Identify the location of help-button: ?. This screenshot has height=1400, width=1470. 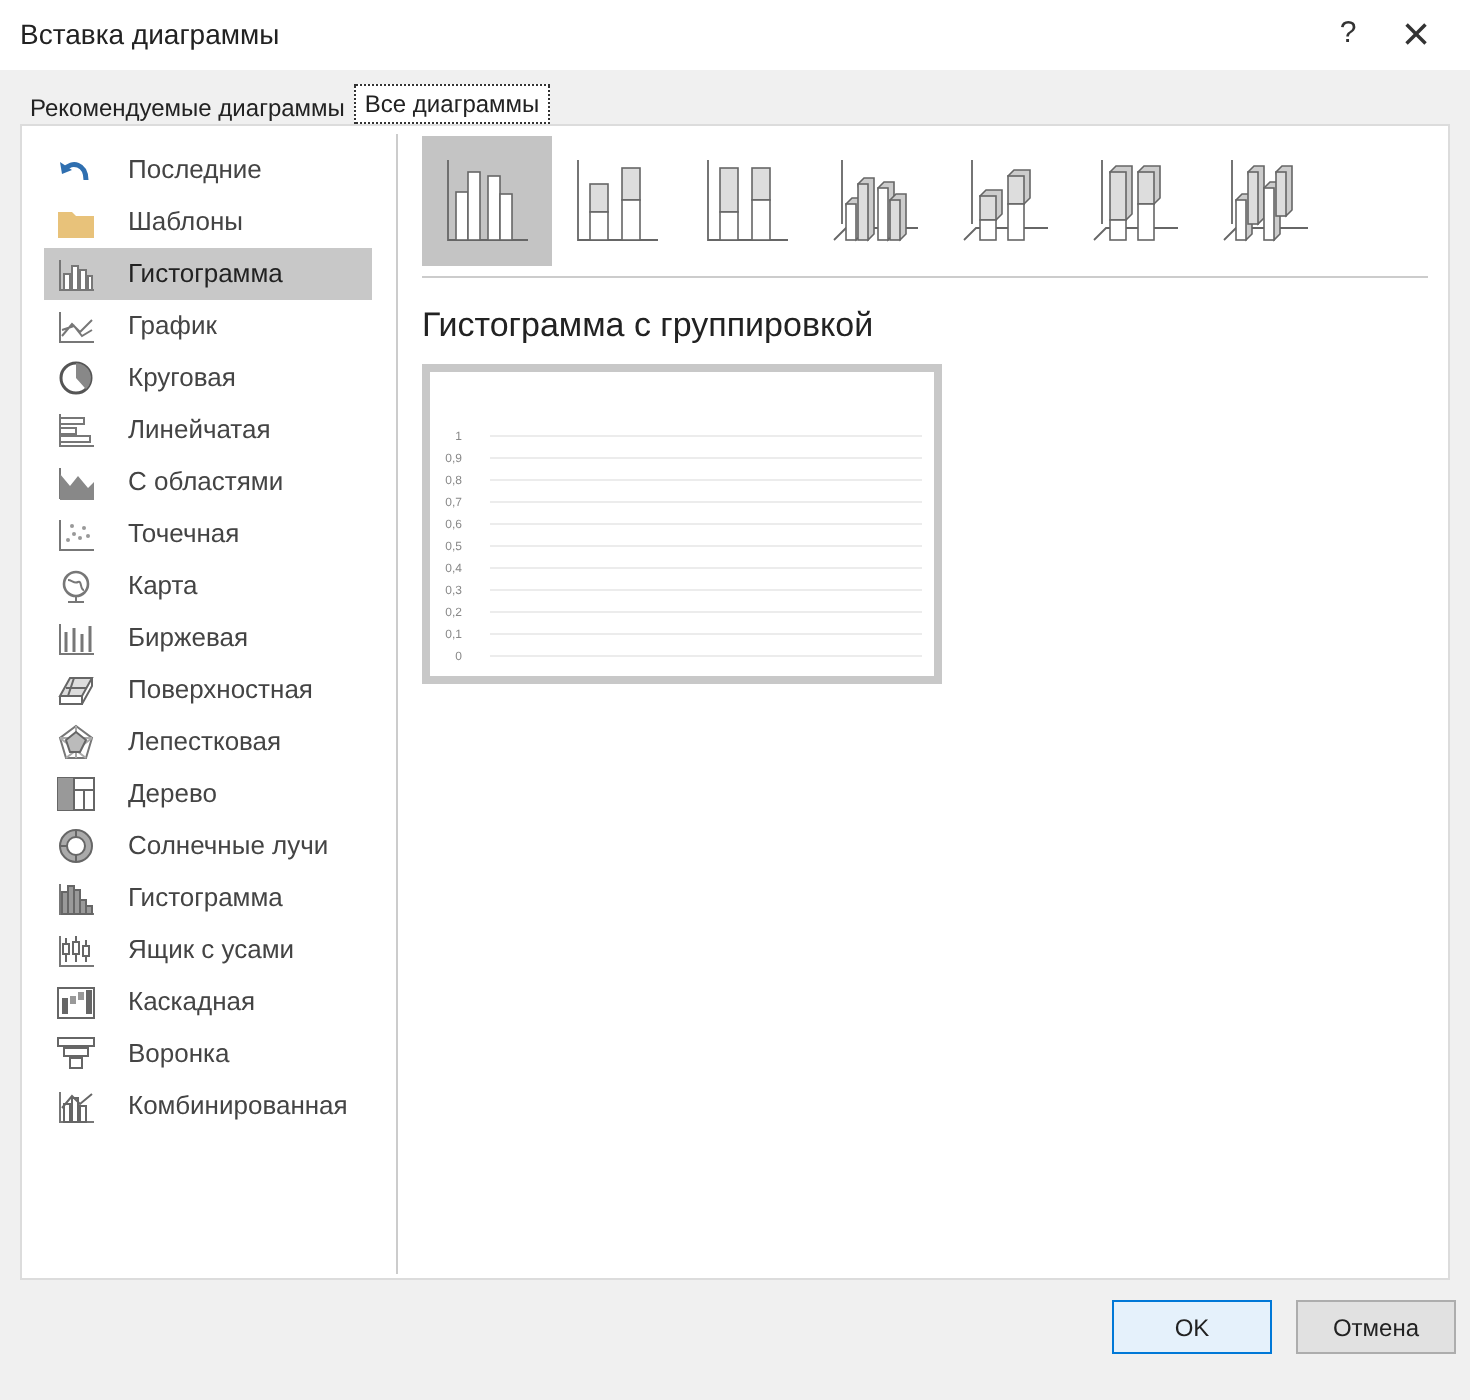
(1348, 35).